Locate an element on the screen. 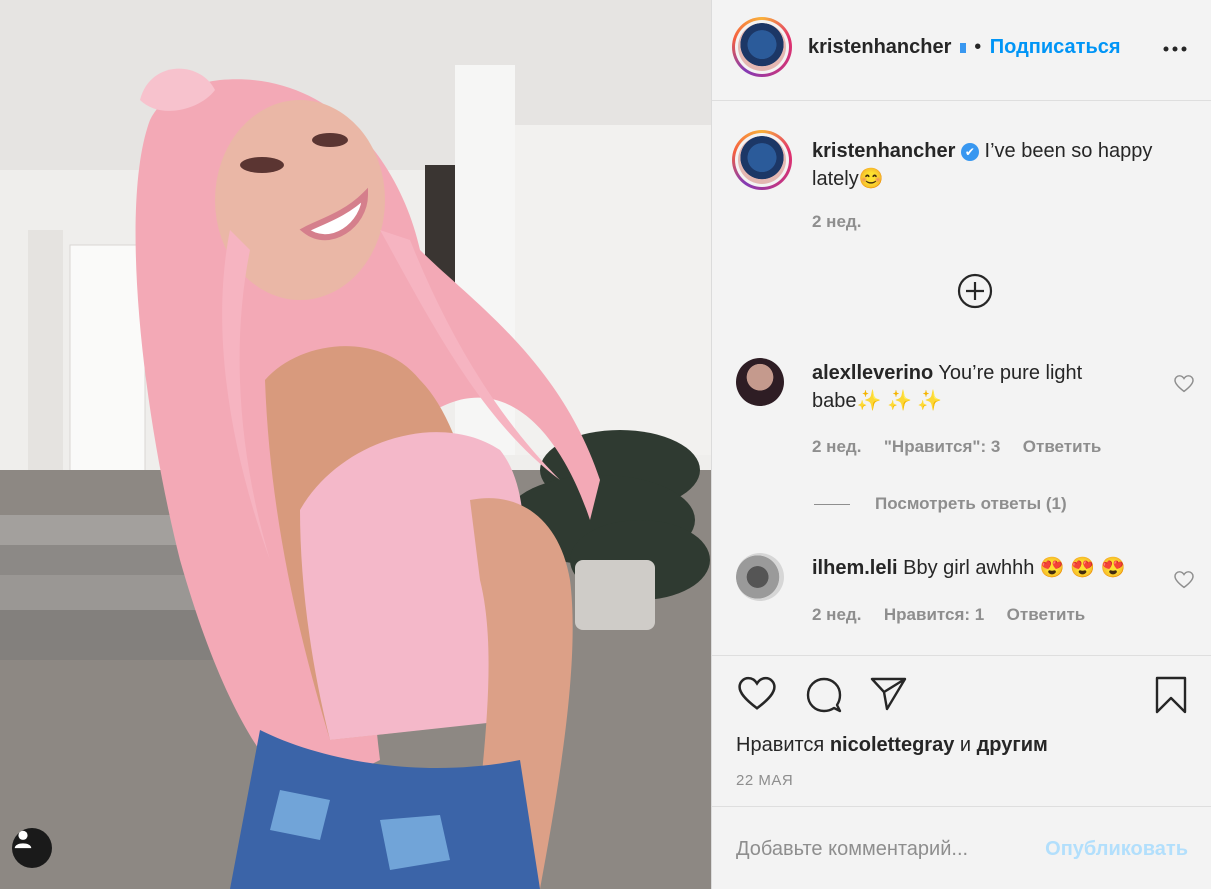 The height and width of the screenshot is (889, 1211). caption-username: kristenhancher is located at coordinates (883, 151).